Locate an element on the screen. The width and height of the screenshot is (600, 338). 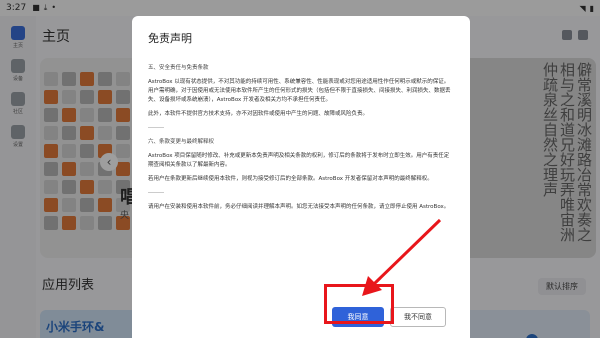
disagree-button: 我不同意 is located at coordinates (418, 317).